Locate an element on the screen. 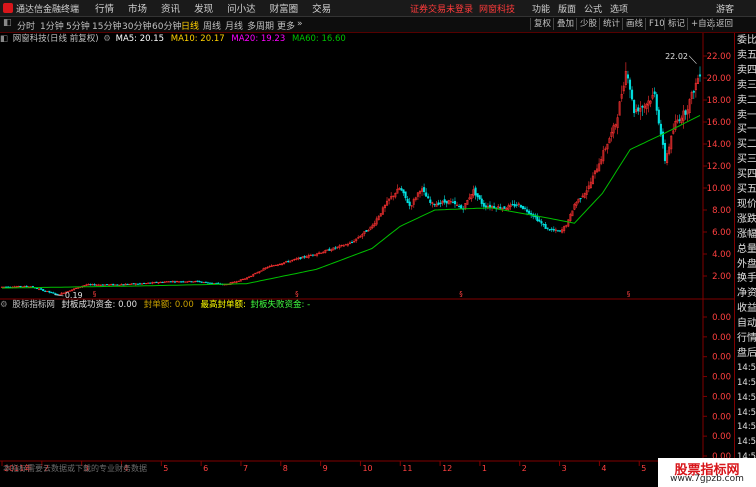  price-tick-label: 8.00 is located at coordinates (721, 211).